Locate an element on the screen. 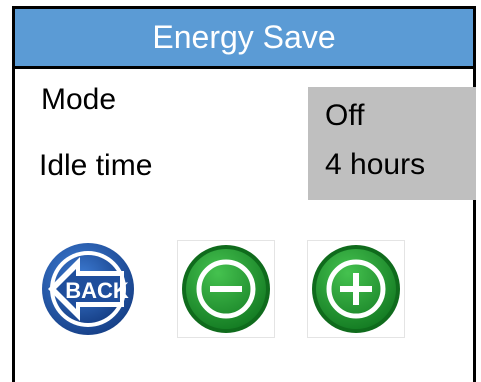 Image resolution: width=481 pixels, height=382 pixels. value-panel: Off 4 hours is located at coordinates (392, 143).